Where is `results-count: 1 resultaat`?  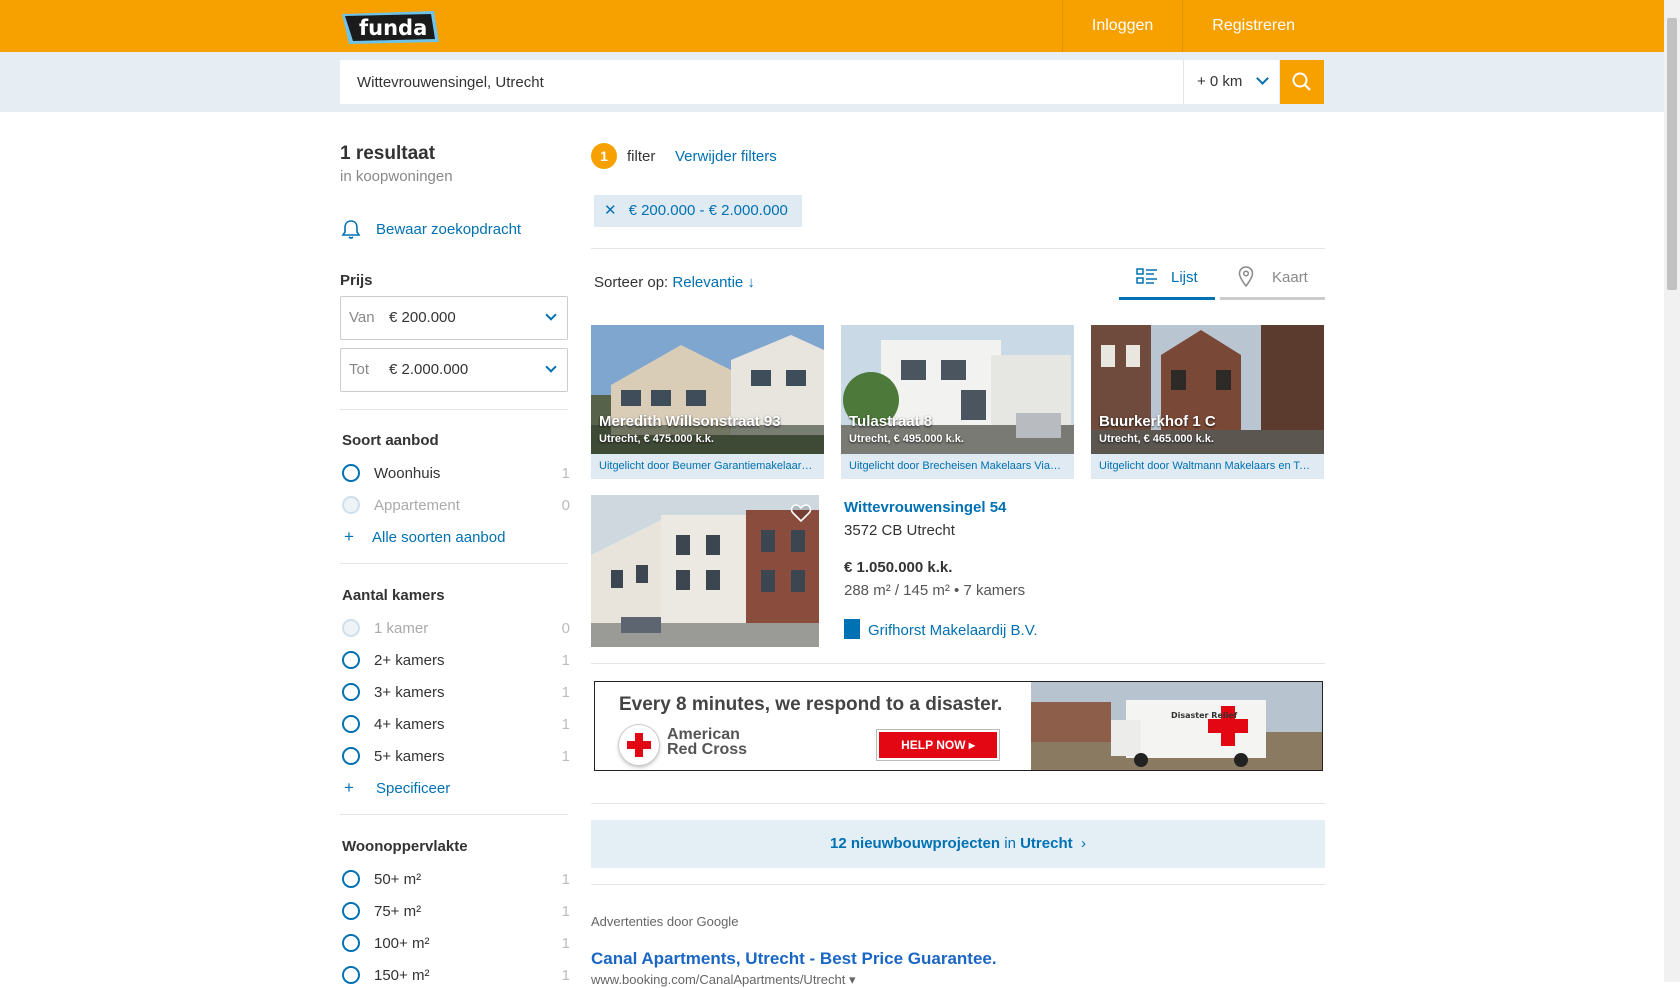 results-count: 1 resultaat is located at coordinates (388, 153).